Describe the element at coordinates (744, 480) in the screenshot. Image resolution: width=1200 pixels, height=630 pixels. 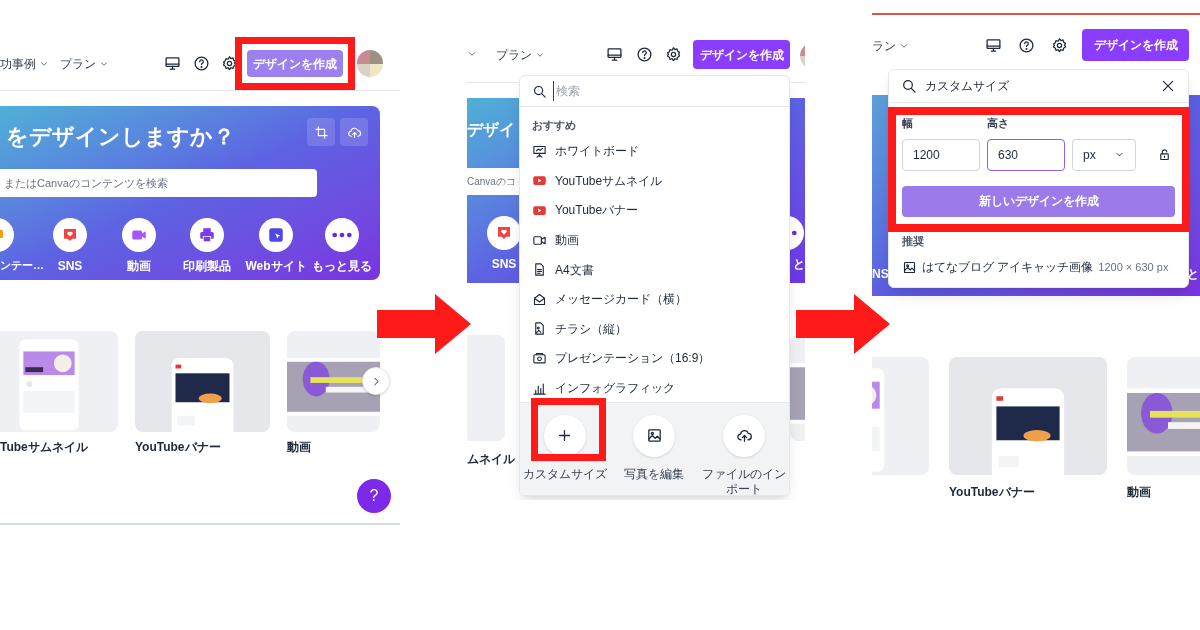
I see `action-label: ファイルのインポート` at that location.